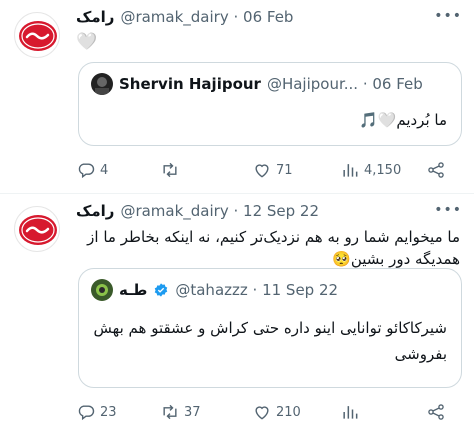  Describe the element at coordinates (402, 120) in the screenshot. I see `quoted-tweet-text: ما بُردیم🤍🎵` at that location.